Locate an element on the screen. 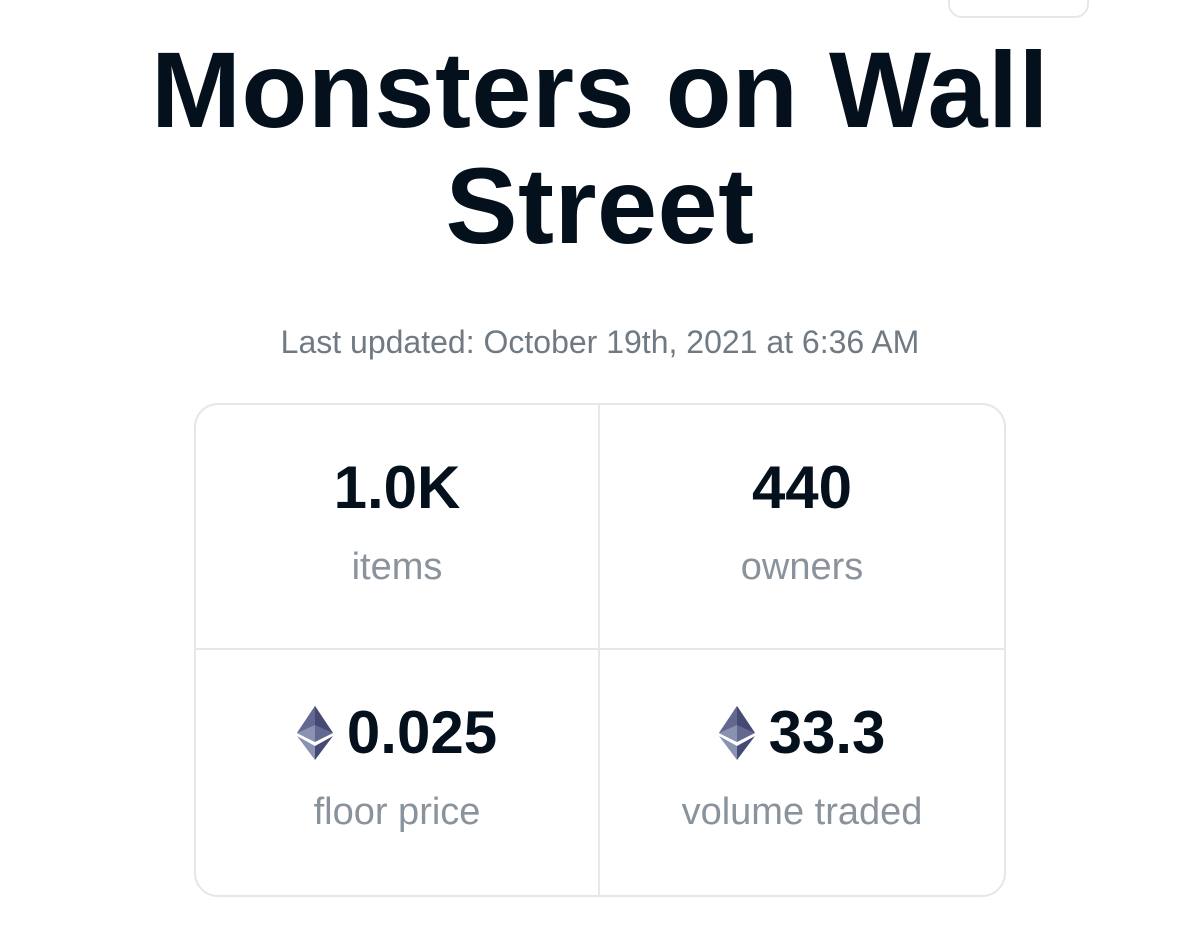 The image size is (1200, 932). stat-value-row: 33.3 is located at coordinates (802, 733).